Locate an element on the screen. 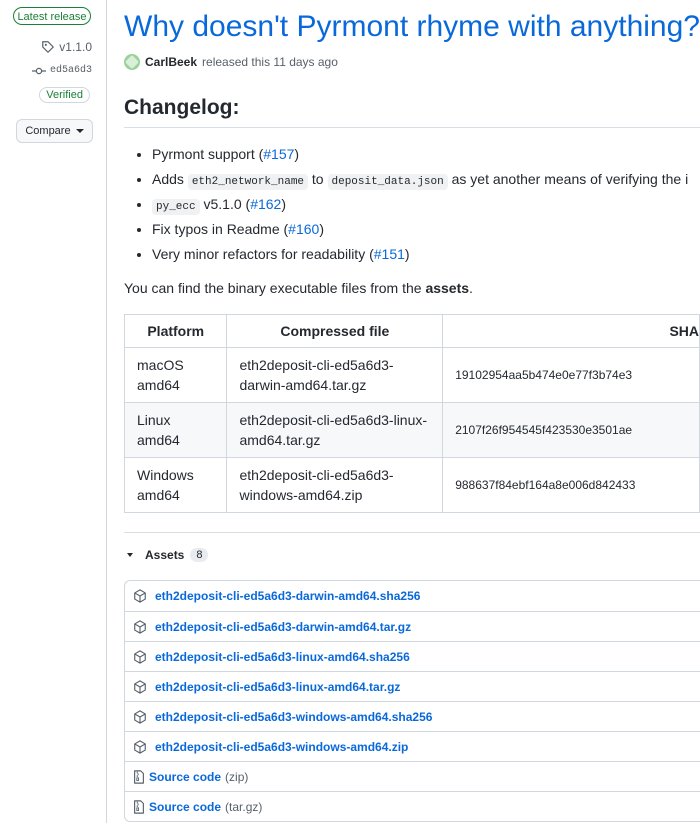 This screenshot has height=823, width=700. cell-platform: Windows amd64 is located at coordinates (175, 485).